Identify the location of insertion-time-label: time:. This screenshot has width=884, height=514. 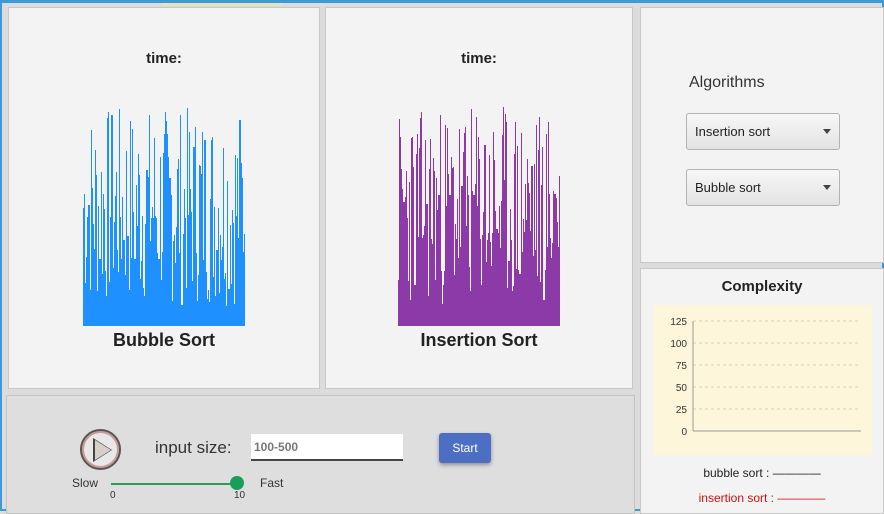
(479, 58).